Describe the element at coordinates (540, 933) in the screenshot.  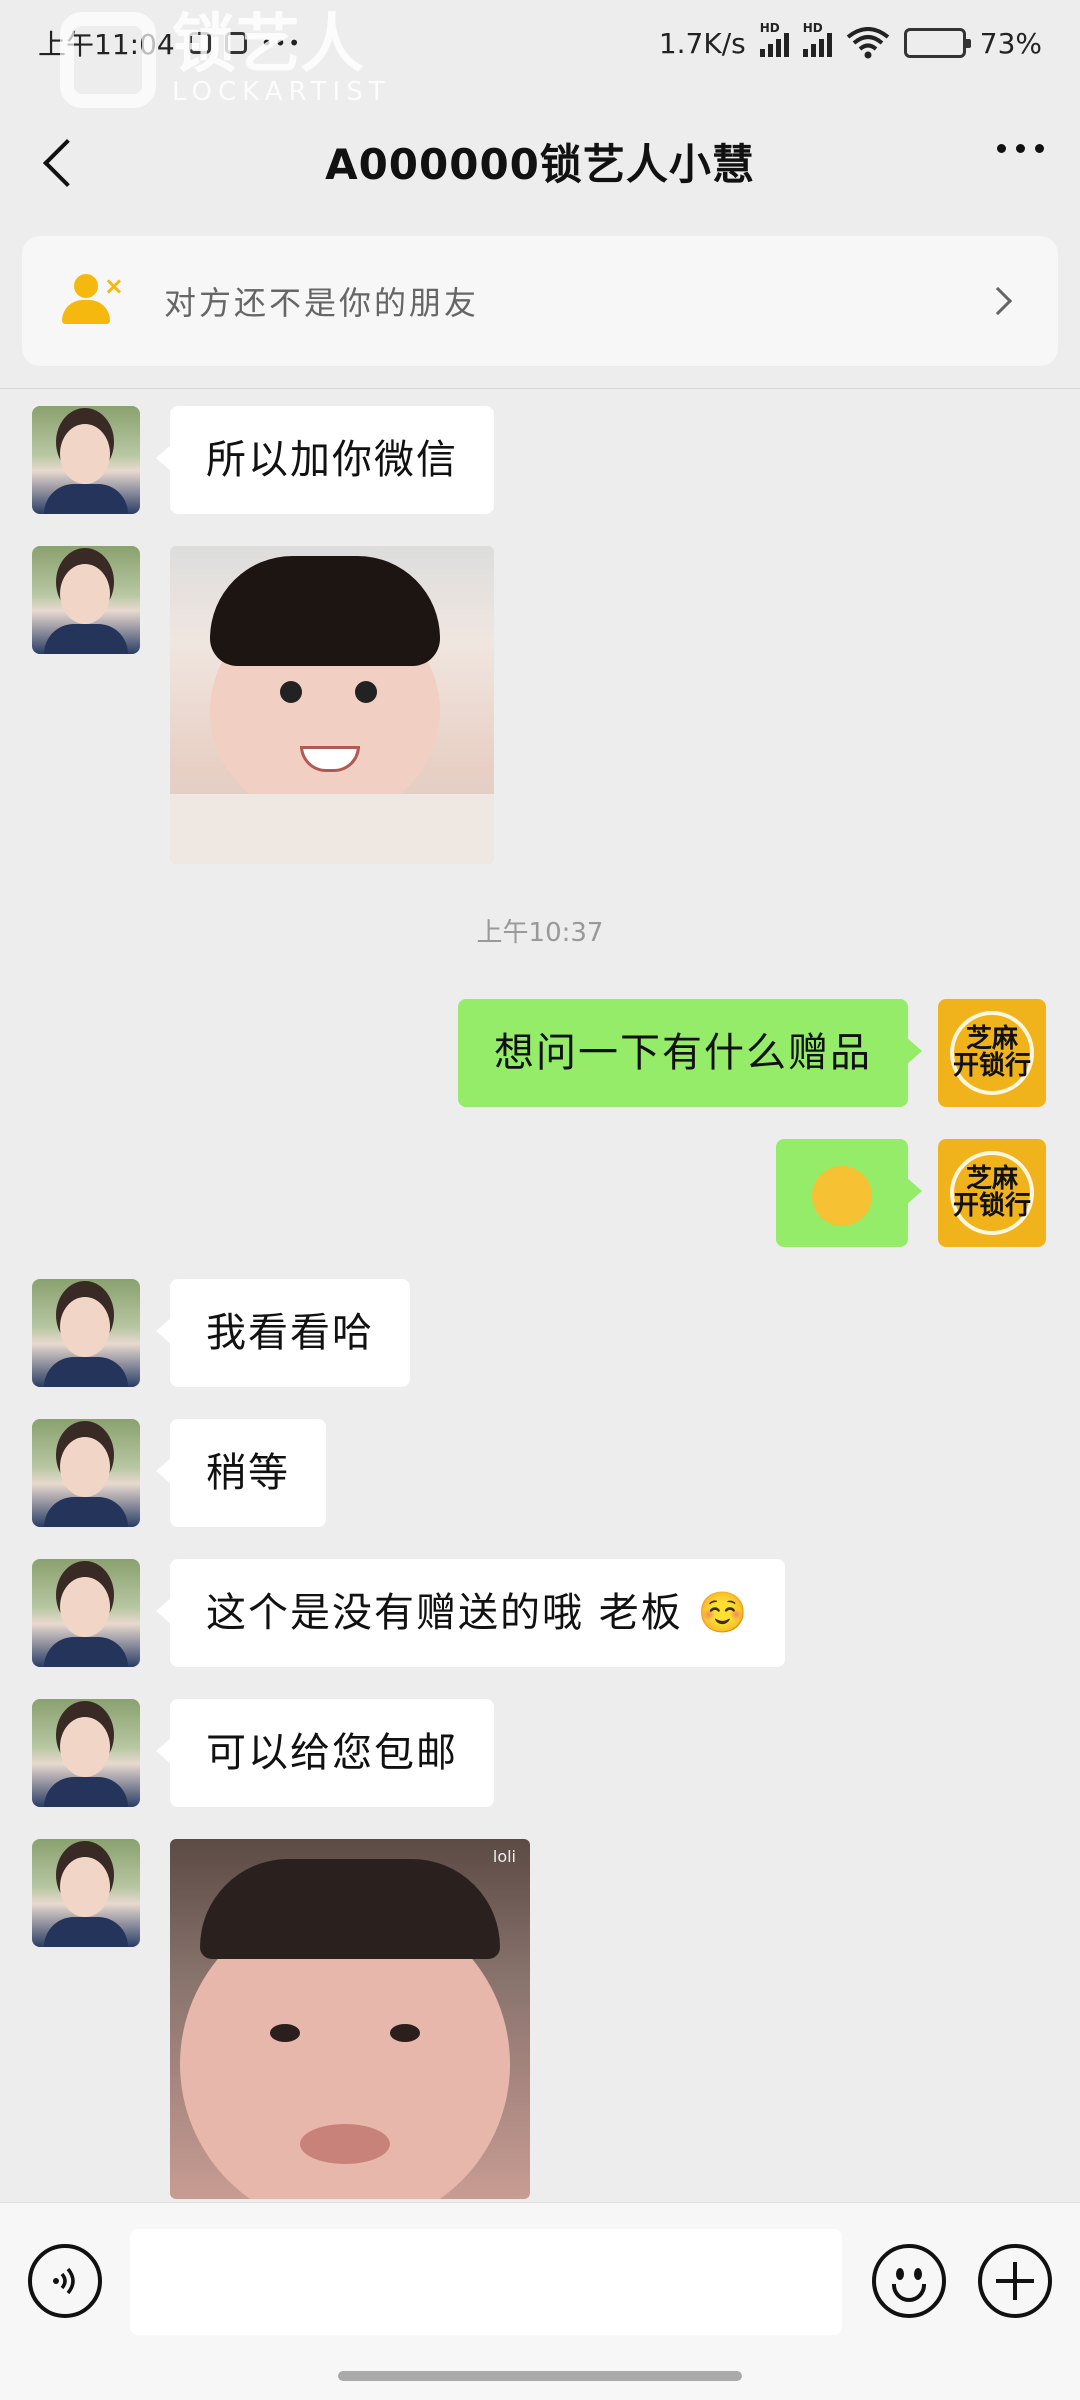
I see `message-timestamp: 上午10:37` at that location.